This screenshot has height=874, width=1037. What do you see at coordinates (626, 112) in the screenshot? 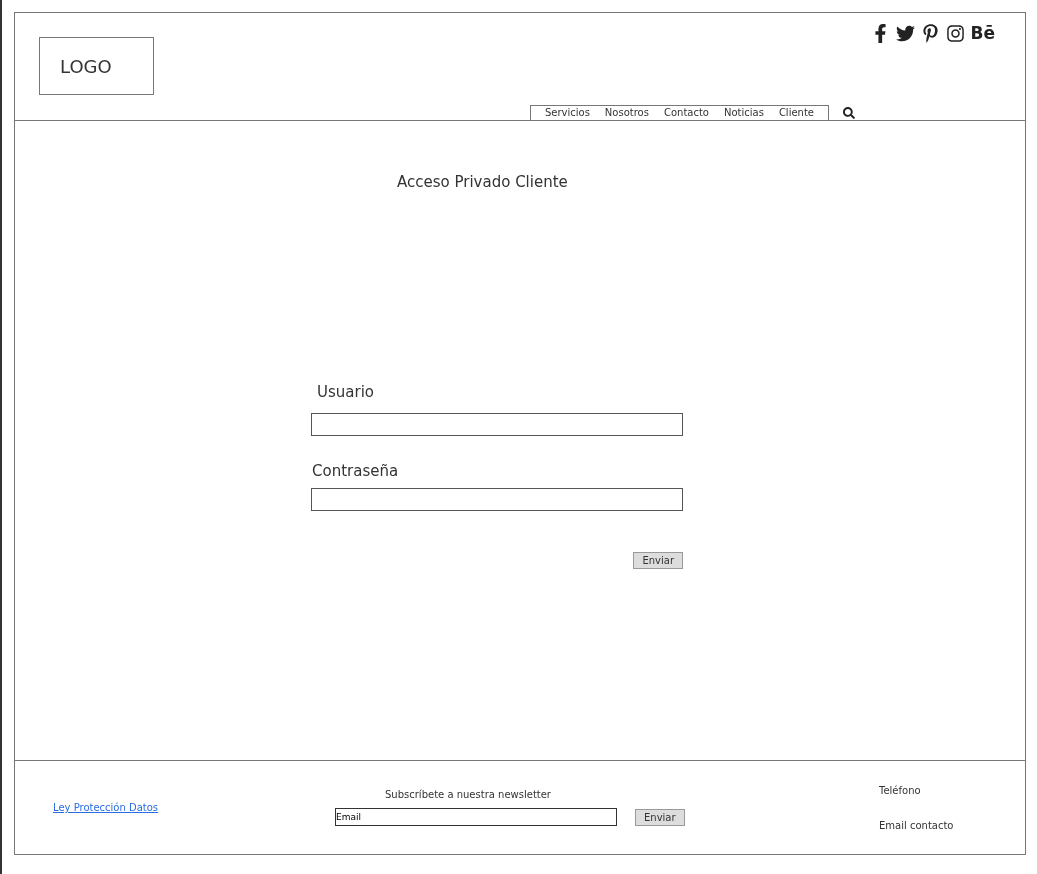
I see `nav-link: Nosotros` at bounding box center [626, 112].